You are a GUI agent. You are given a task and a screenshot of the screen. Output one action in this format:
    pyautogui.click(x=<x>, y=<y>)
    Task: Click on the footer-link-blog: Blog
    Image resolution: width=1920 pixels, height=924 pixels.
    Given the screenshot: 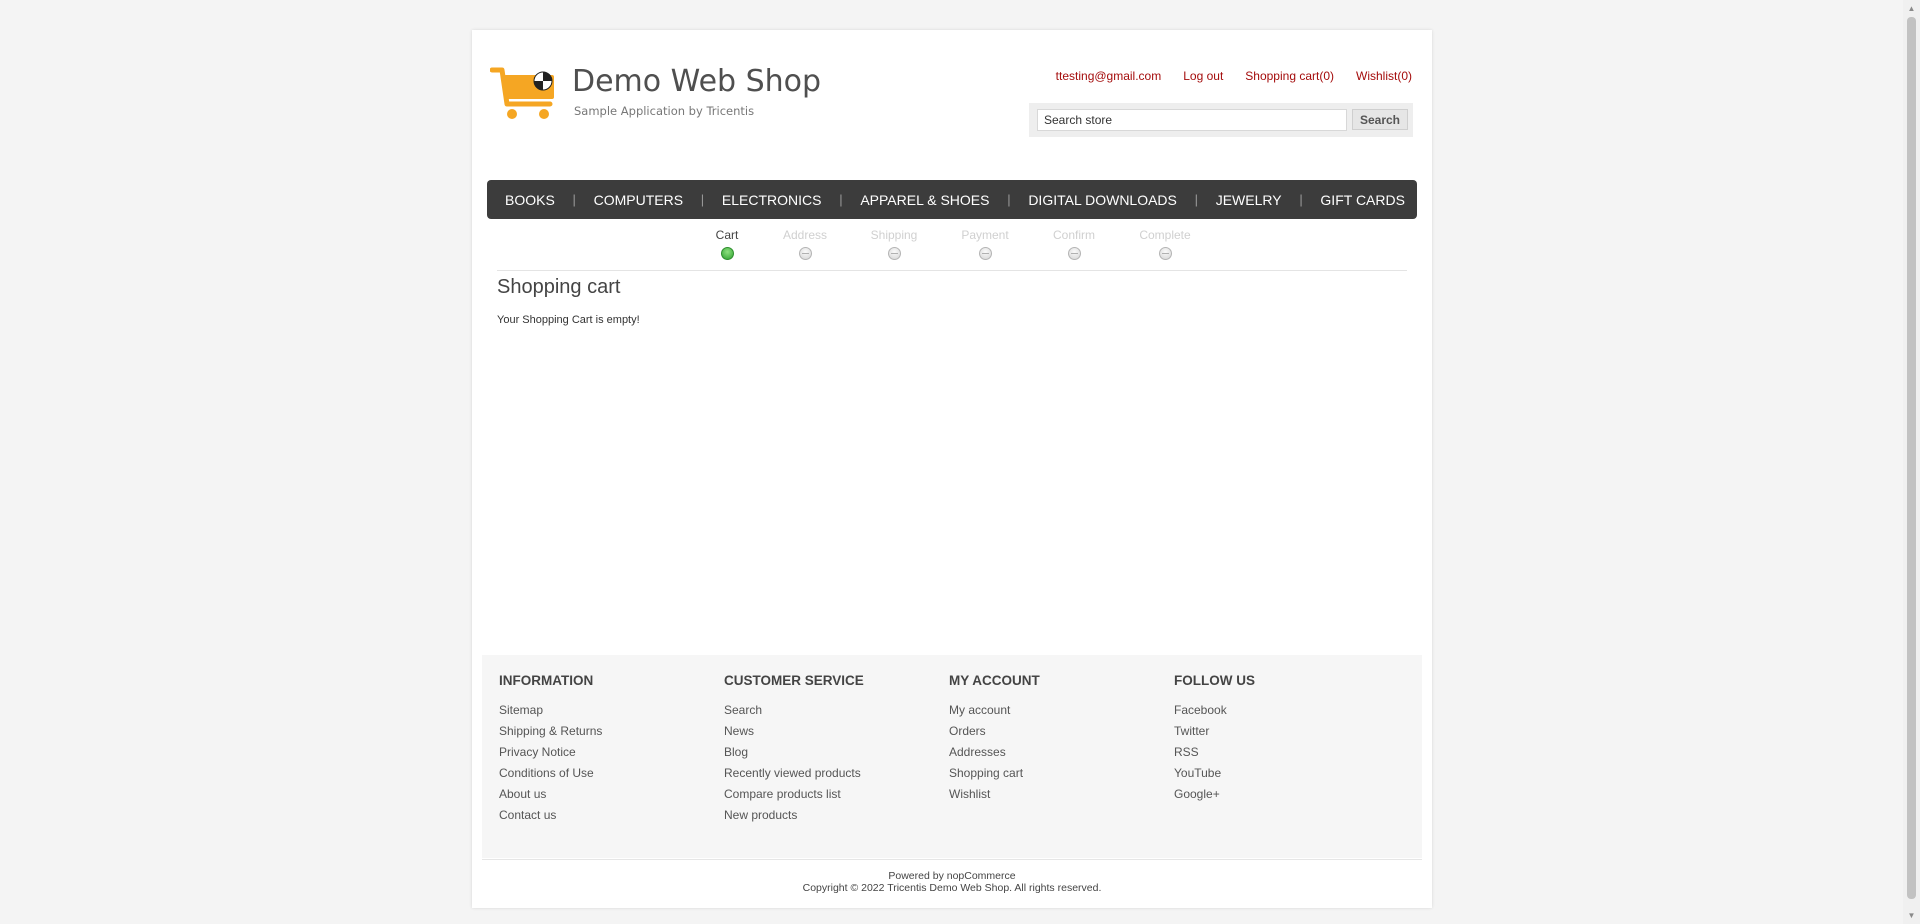 What is the action you would take?
    pyautogui.click(x=834, y=752)
    